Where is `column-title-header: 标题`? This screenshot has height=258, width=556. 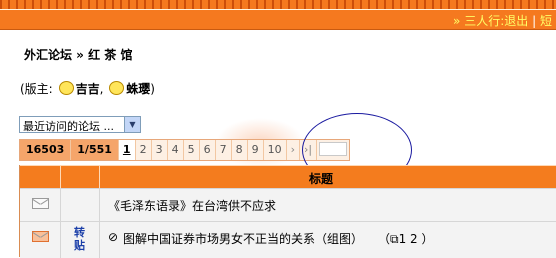 column-title-header: 标题 is located at coordinates (321, 179).